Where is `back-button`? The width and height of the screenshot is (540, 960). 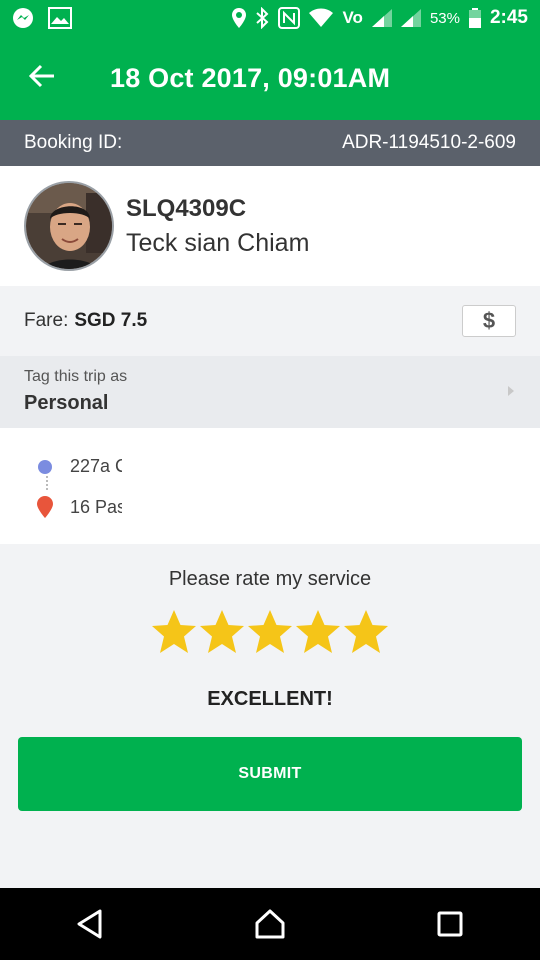 back-button is located at coordinates (42, 78).